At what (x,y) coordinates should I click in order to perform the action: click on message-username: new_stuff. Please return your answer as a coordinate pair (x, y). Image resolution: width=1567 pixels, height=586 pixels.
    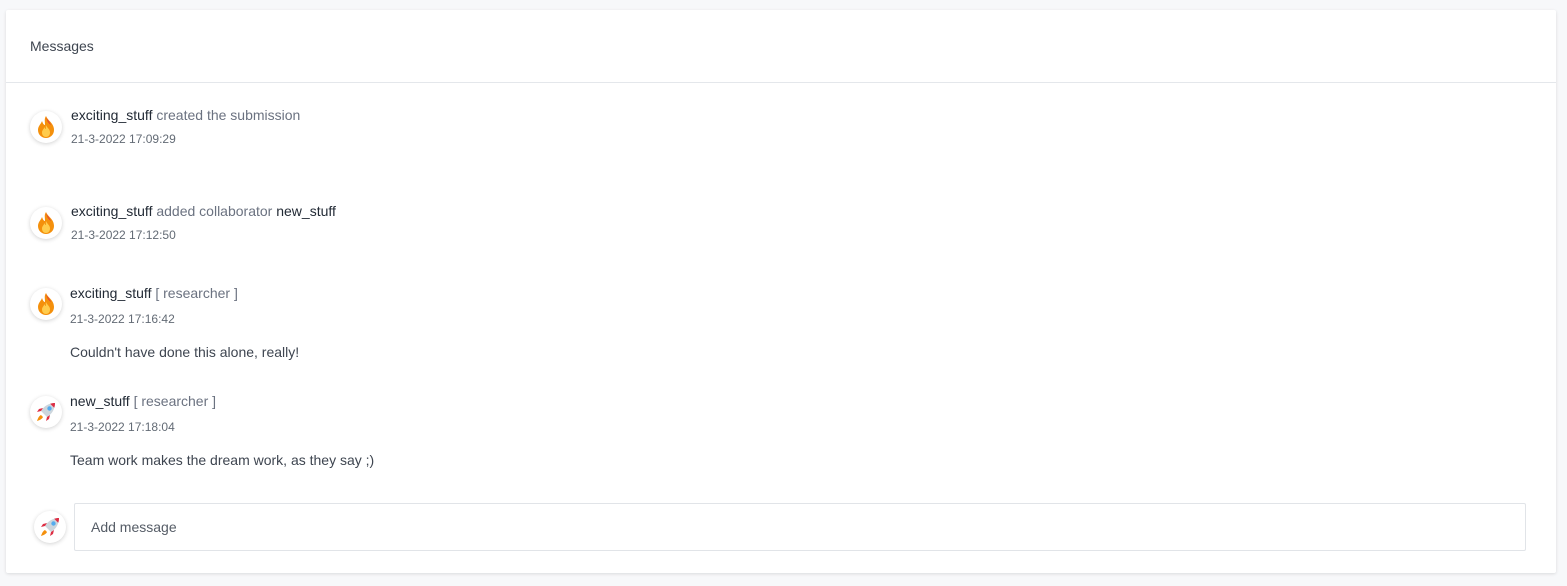
    Looking at the image, I should click on (100, 401).